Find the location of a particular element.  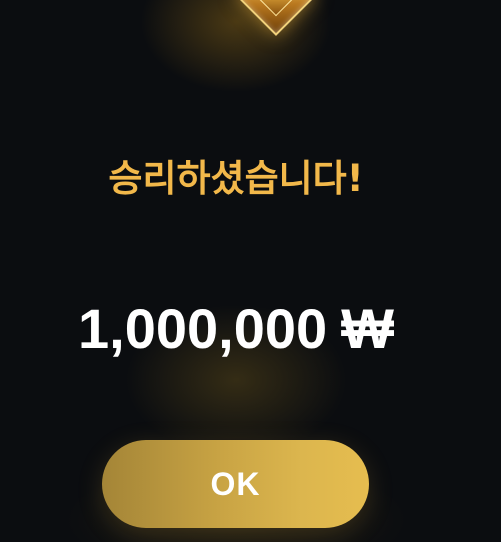

ok-button: OK is located at coordinates (235, 484).